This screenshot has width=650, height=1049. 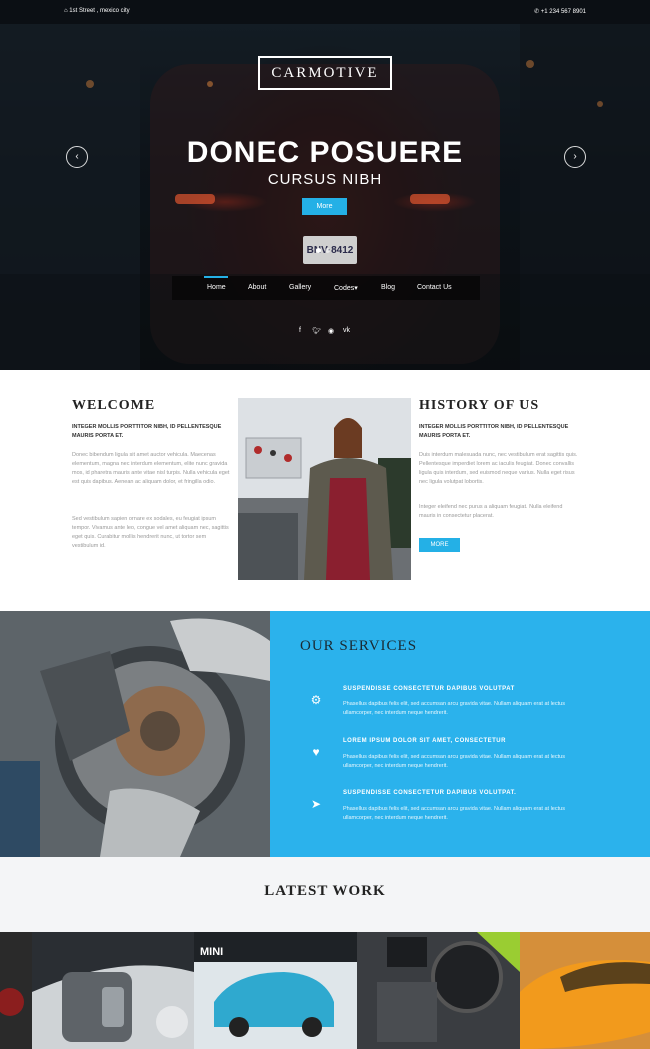 What do you see at coordinates (316, 331) in the screenshot?
I see `twitter-icon: 🐦︎` at bounding box center [316, 331].